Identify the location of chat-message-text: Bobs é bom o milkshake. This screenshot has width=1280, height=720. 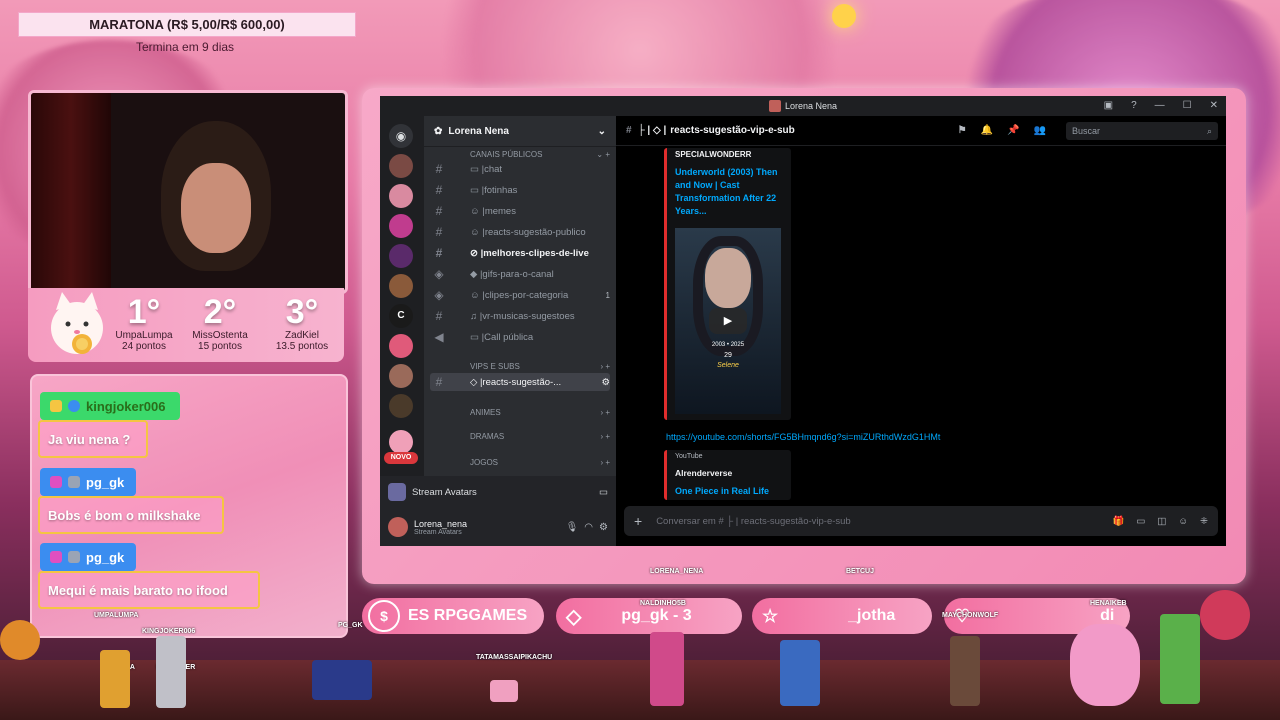
(124, 515).